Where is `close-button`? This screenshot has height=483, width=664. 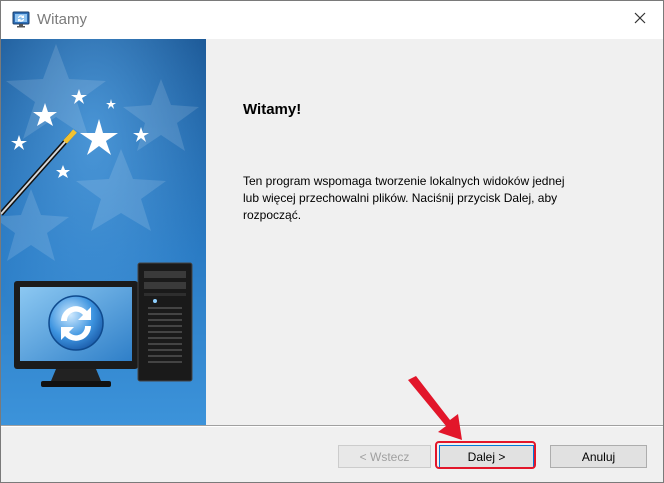 close-button is located at coordinates (640, 20).